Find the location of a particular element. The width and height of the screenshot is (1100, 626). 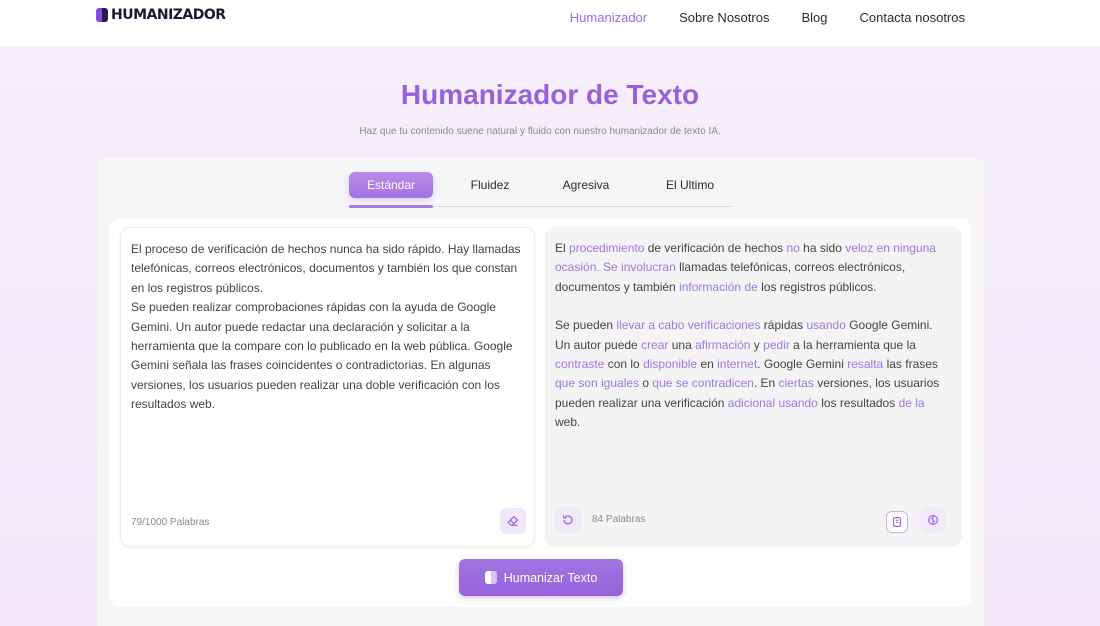

copy-button is located at coordinates (897, 522).